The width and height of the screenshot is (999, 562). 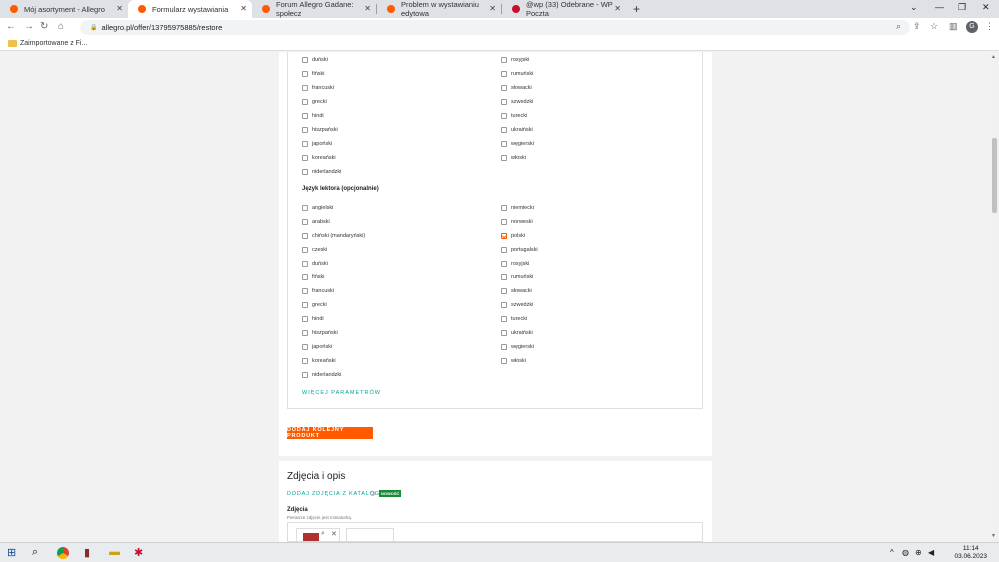 I want to click on tab-problem-w-wystawianiu: Problem w wystawianiu edytowa ✕, so click(x=439, y=9).